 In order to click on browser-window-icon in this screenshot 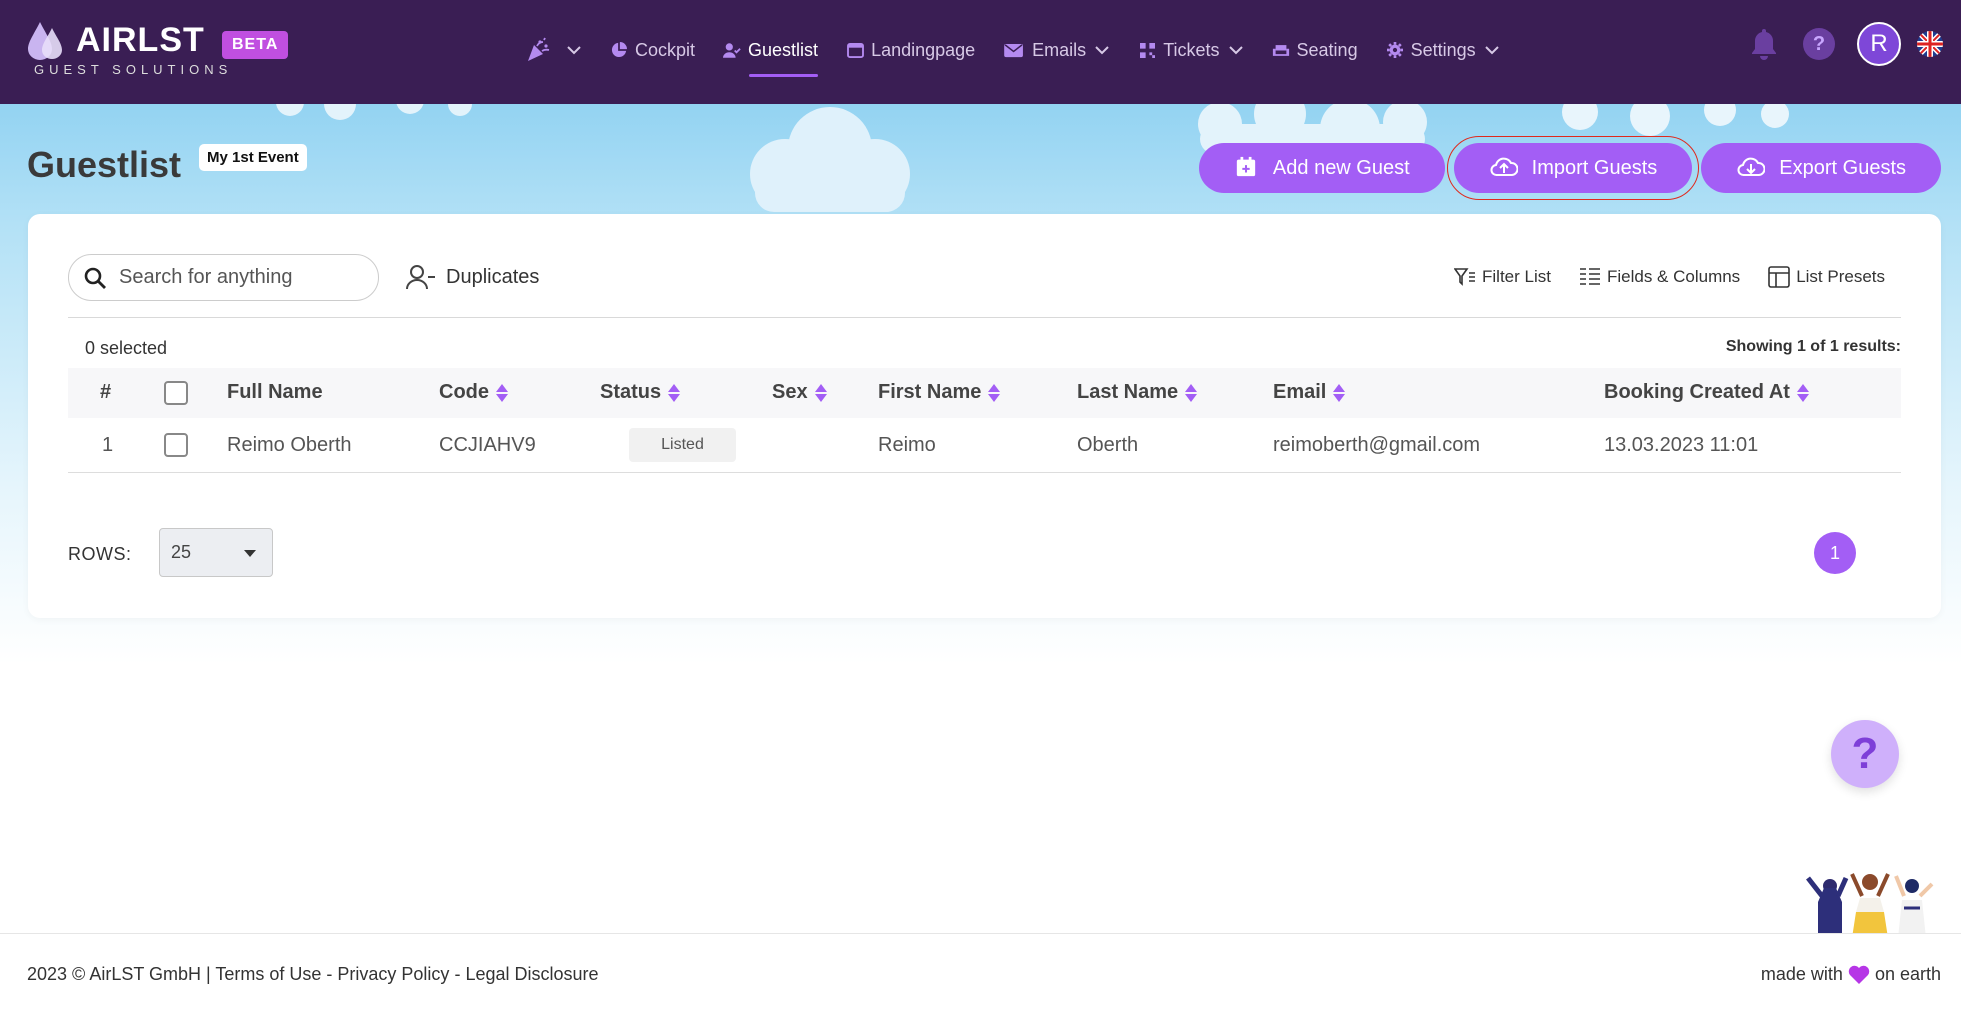, I will do `click(855, 50)`.